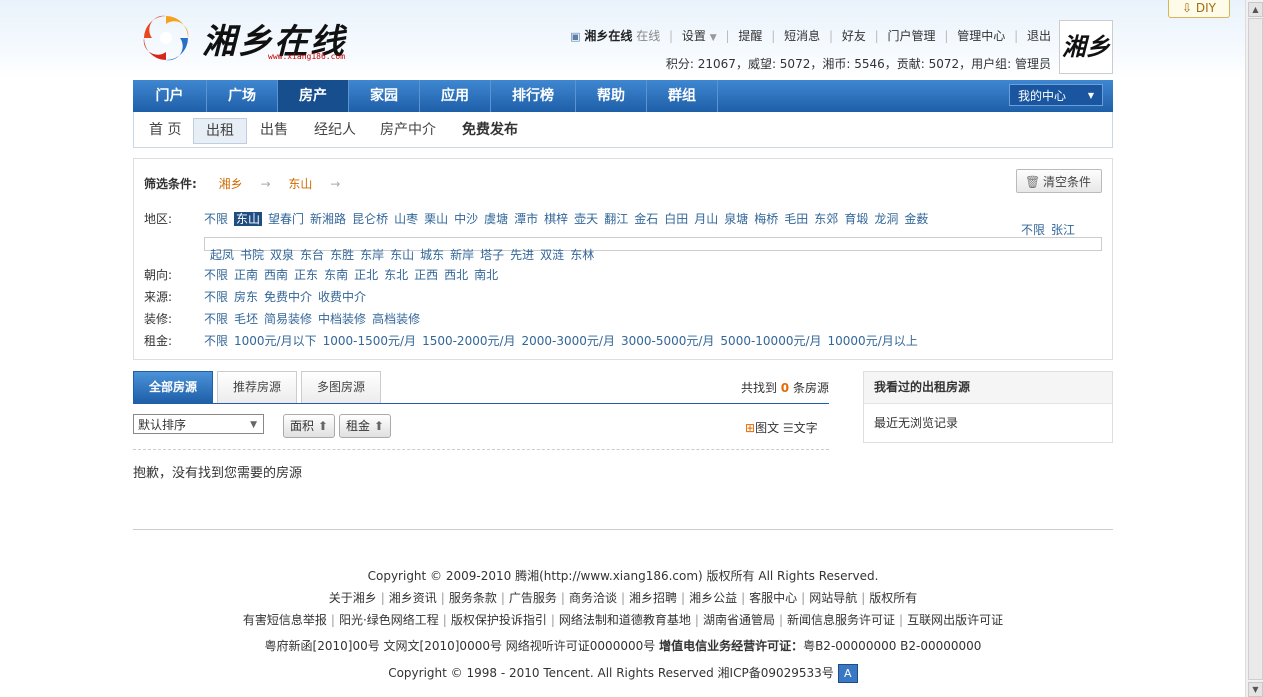  Describe the element at coordinates (426, 275) in the screenshot. I see `orientation-option: 正西` at that location.